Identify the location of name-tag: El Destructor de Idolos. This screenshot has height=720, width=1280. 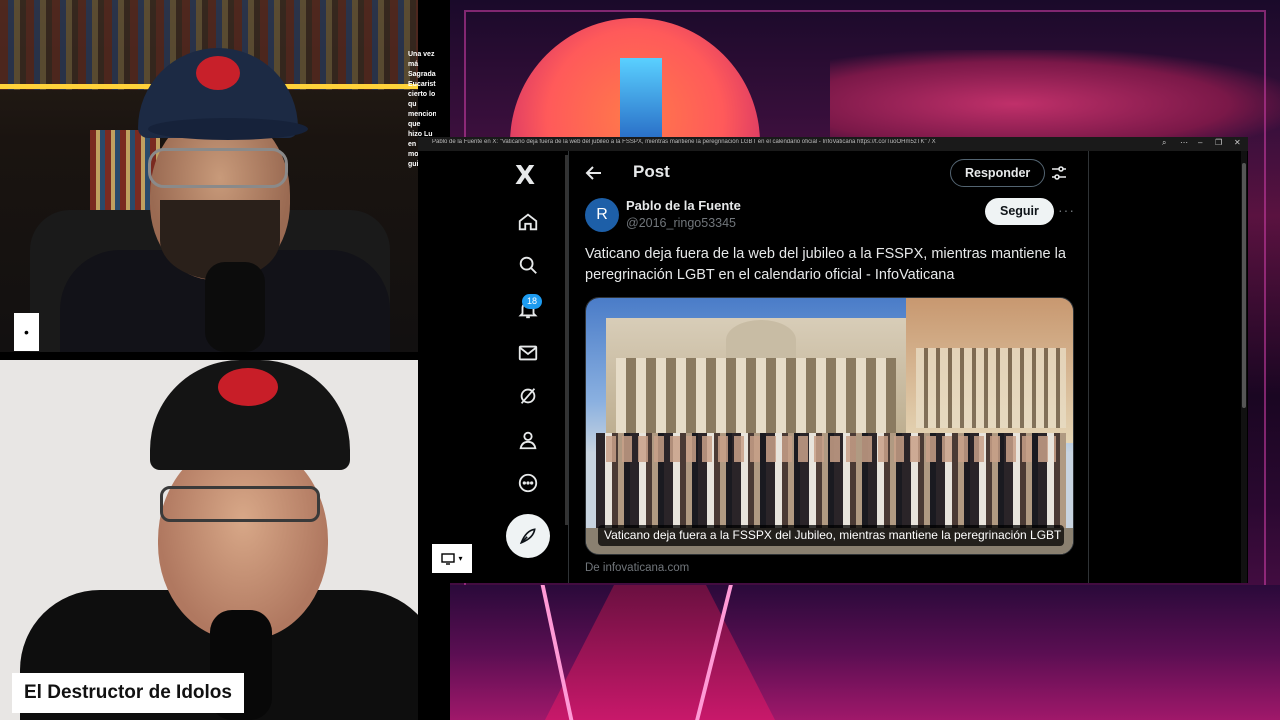
(128, 693).